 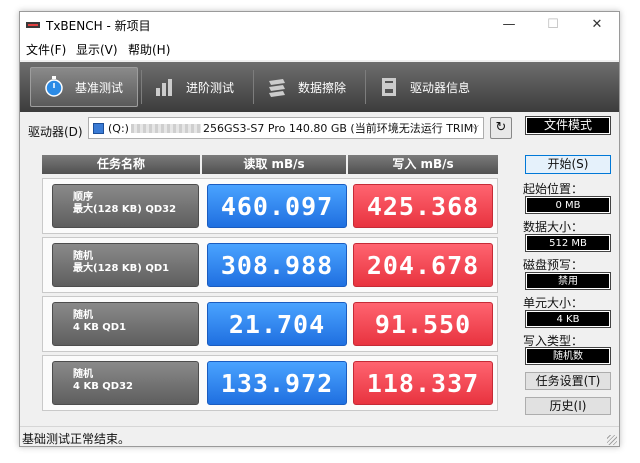 What do you see at coordinates (553, 227) in the screenshot?
I see `data-size-label: 数据大小：` at bounding box center [553, 227].